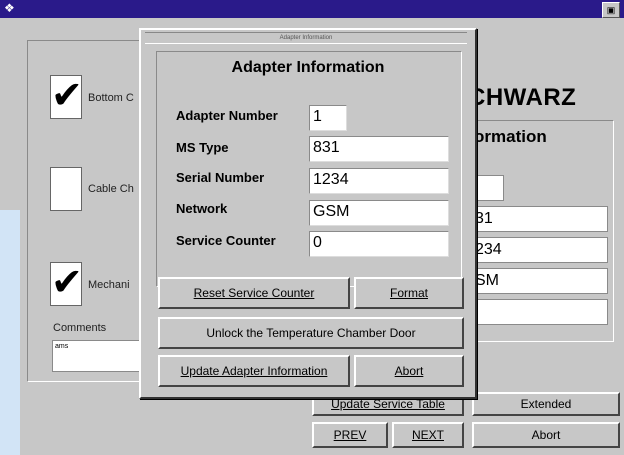  I want to click on network-field: GSM, so click(379, 213).